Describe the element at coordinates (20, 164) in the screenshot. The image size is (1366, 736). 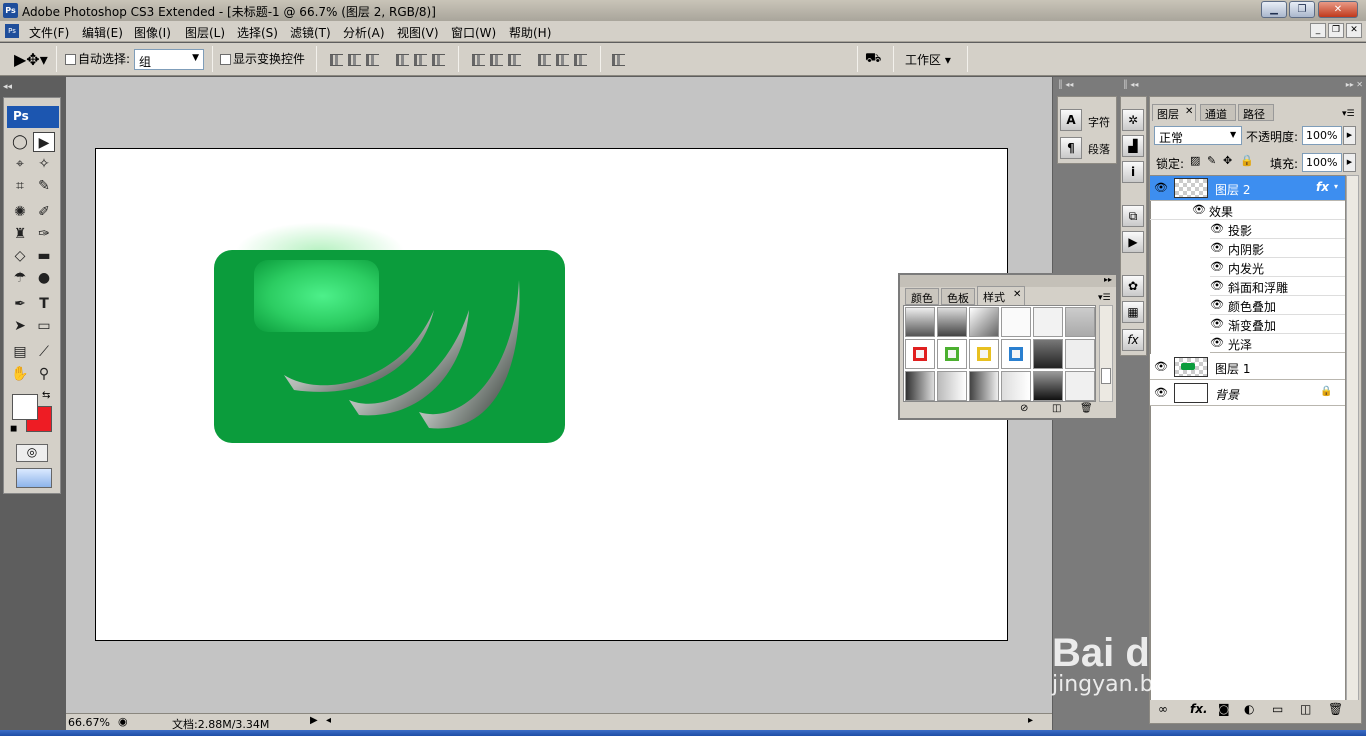
I see `lasso-icon: ⌖` at that location.